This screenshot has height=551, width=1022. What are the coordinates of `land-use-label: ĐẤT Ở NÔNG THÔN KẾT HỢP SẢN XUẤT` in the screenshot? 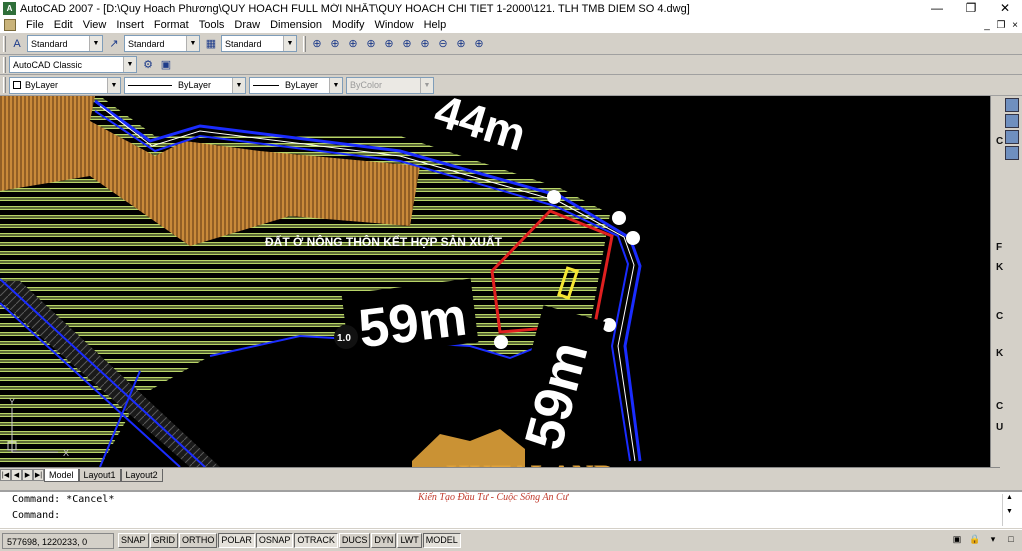 It's located at (384, 241).